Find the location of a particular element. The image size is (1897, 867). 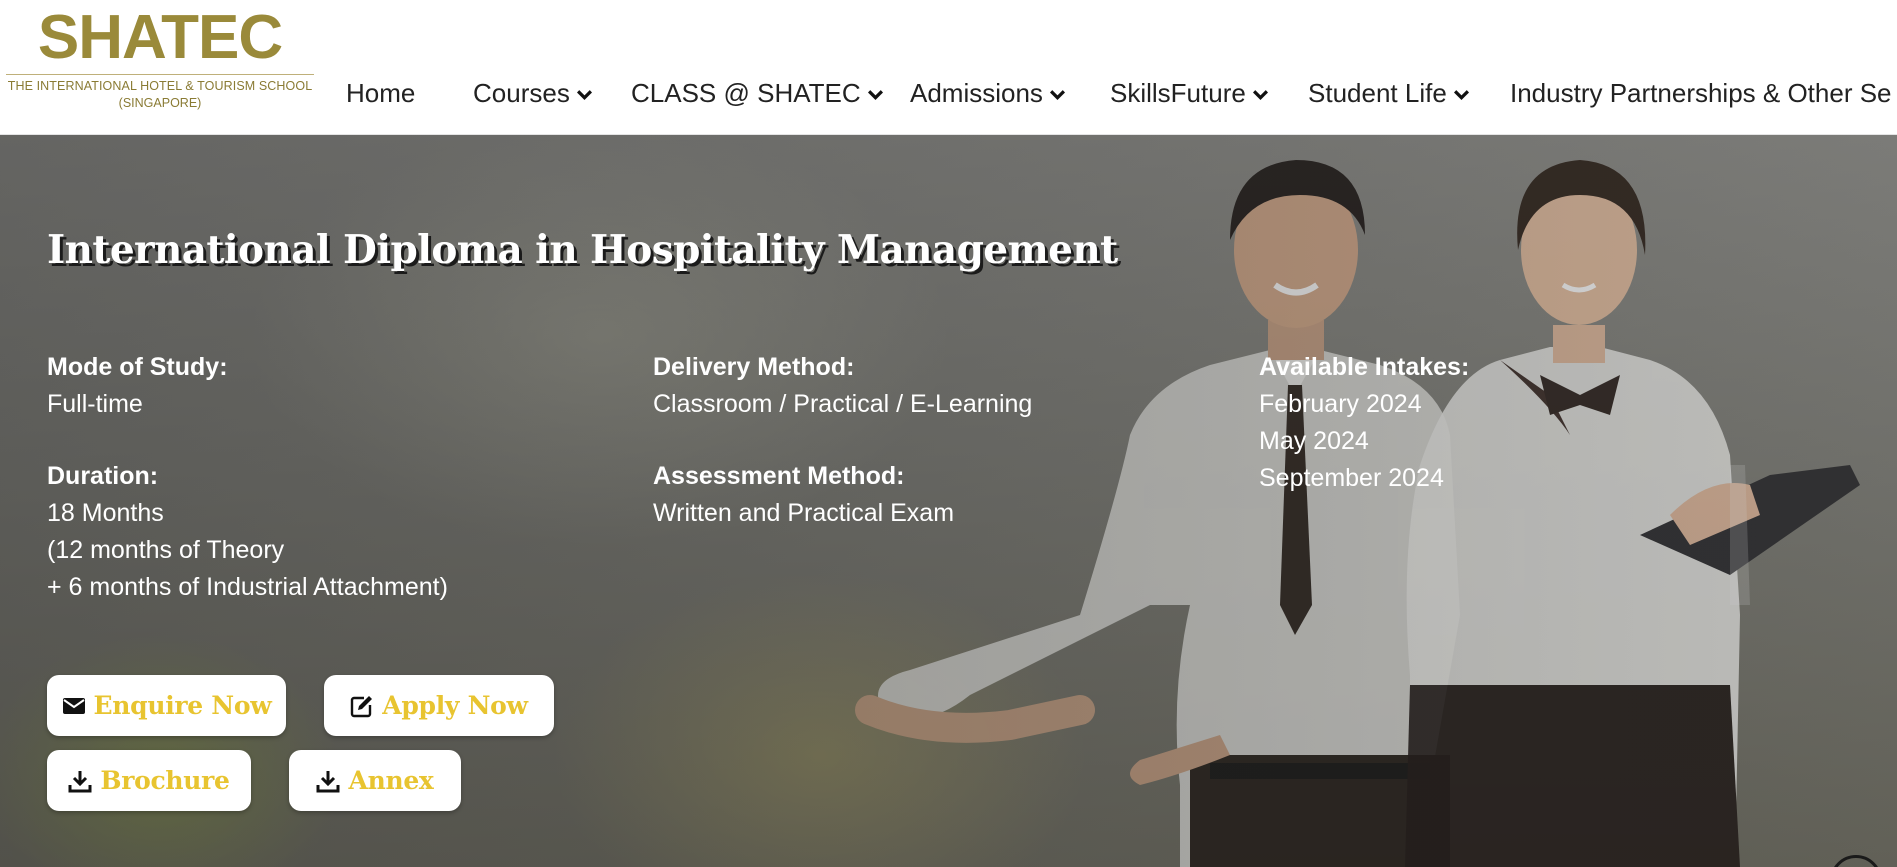

duration-line: + 6 months of Industrial Attachment) is located at coordinates (247, 587).